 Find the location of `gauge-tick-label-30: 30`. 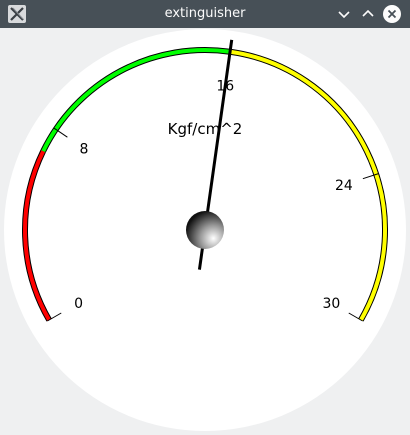

gauge-tick-label-30: 30 is located at coordinates (332, 304).